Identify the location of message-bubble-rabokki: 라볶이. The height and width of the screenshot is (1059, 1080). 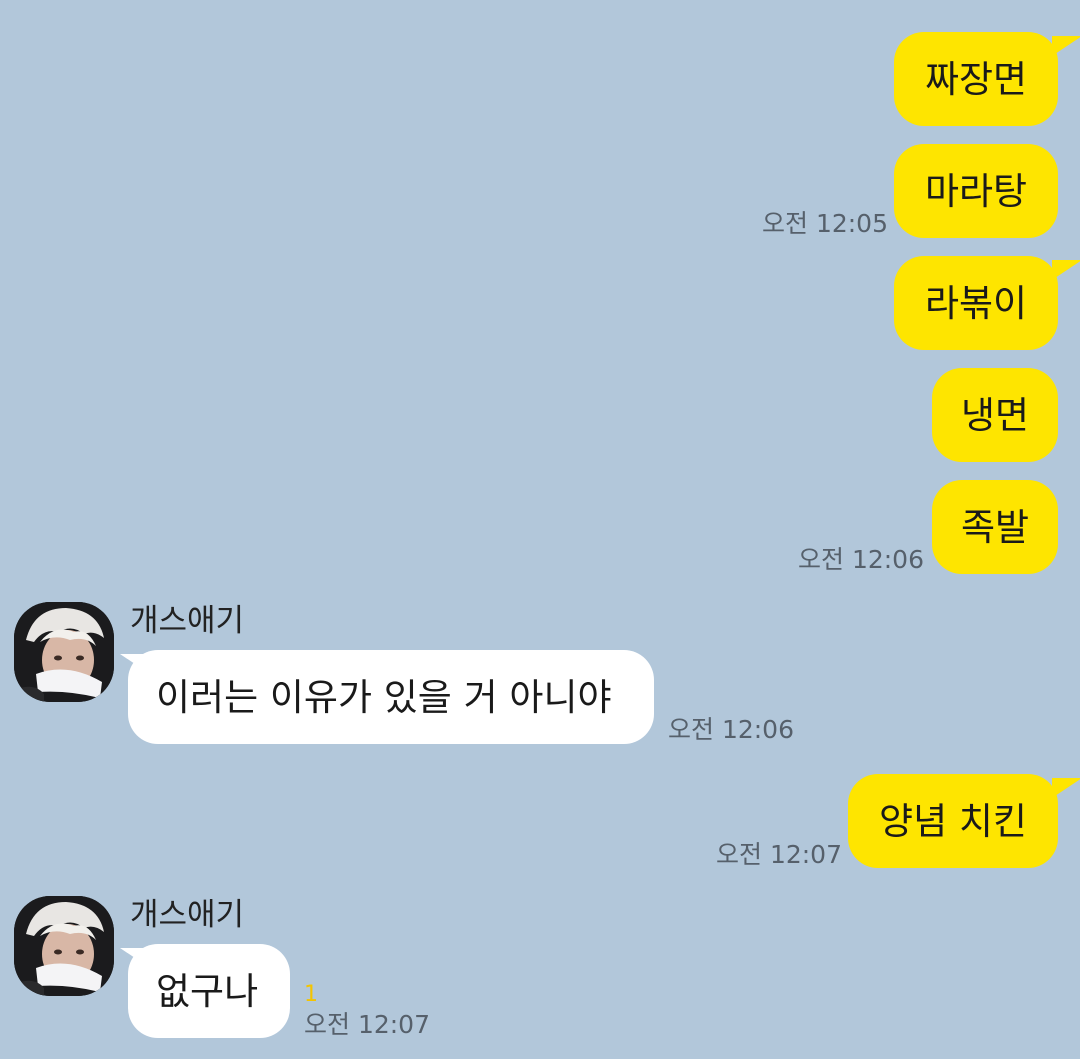
(976, 303).